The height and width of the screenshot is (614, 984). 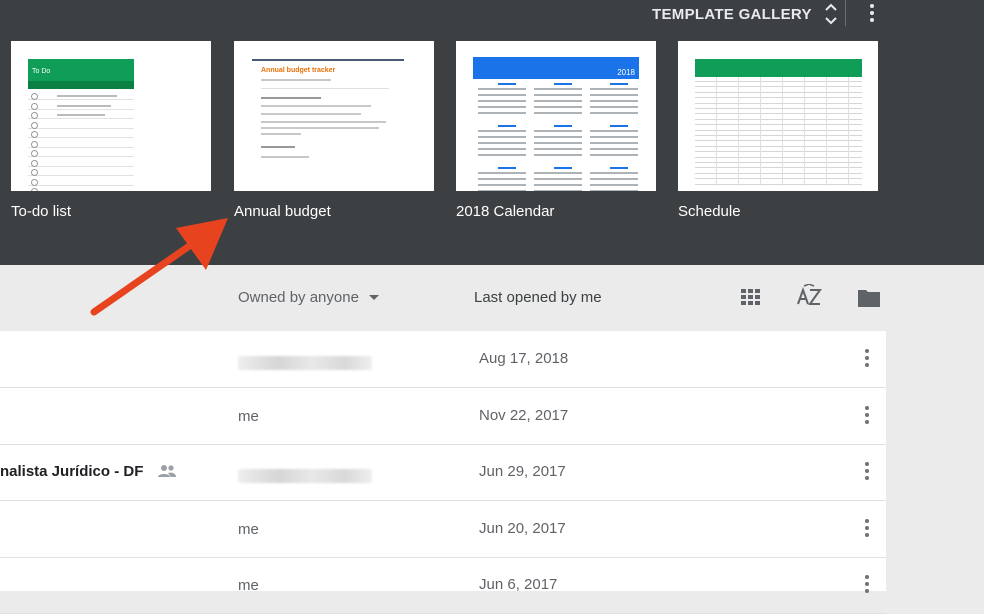 I want to click on owner-filter-label: Owned by anyone, so click(x=298, y=297).